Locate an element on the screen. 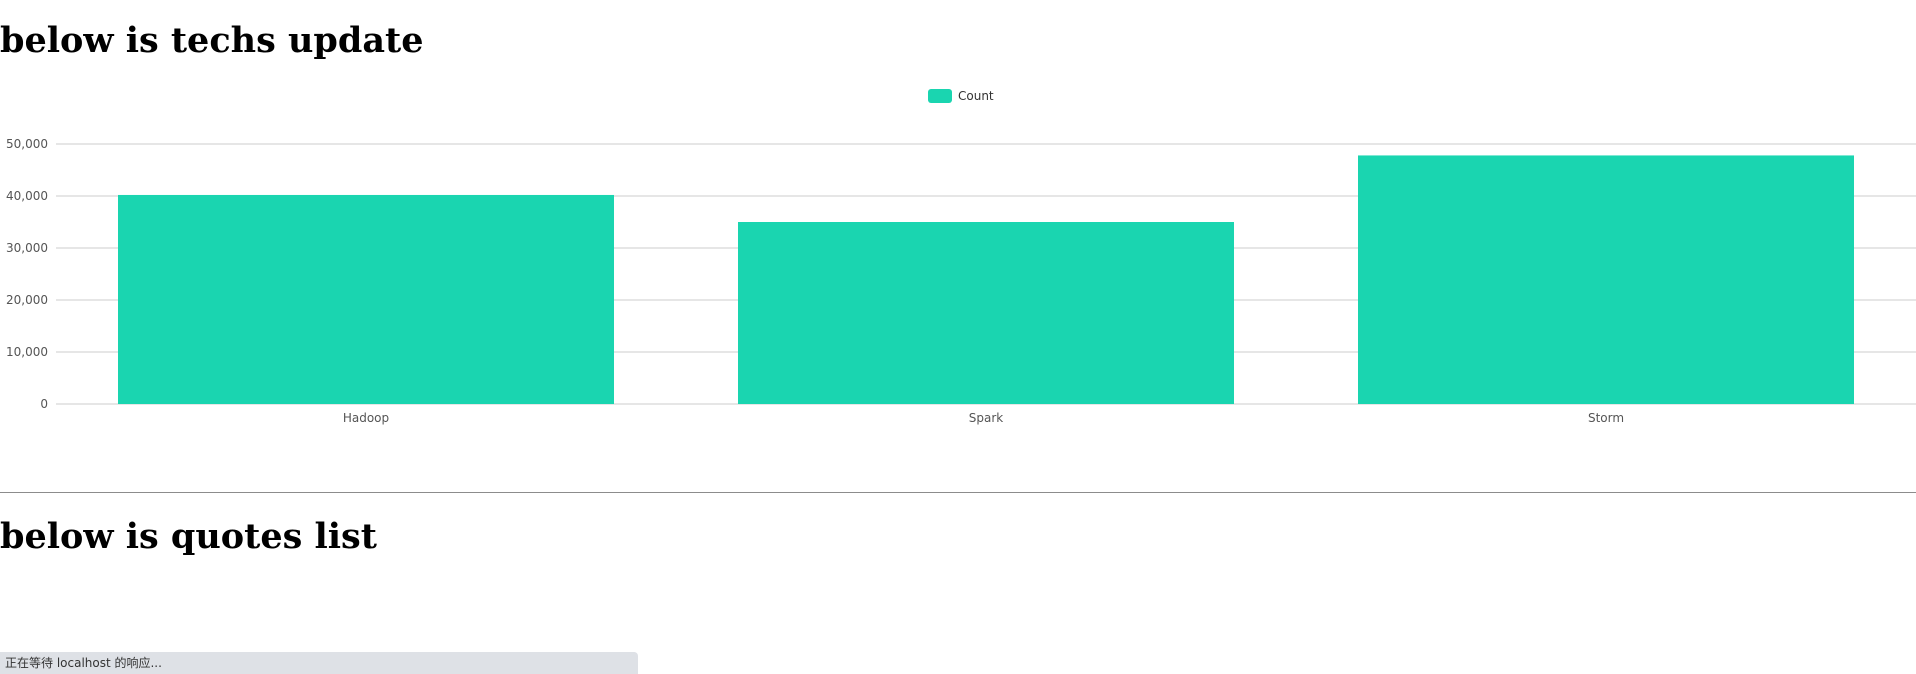 This screenshot has width=1916, height=674. bar-spark is located at coordinates (986, 313).